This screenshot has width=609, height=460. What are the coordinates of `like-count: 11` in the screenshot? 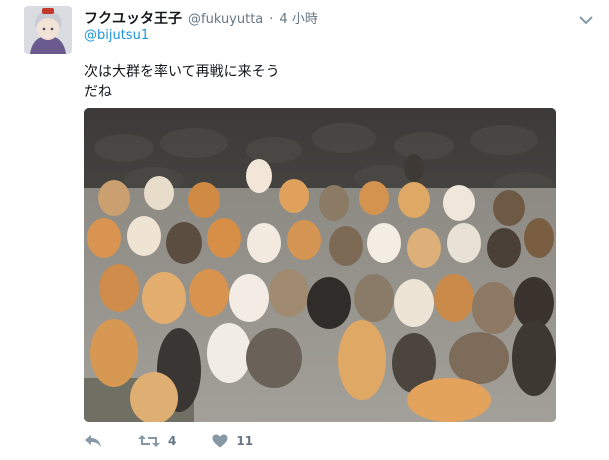 It's located at (245, 441).